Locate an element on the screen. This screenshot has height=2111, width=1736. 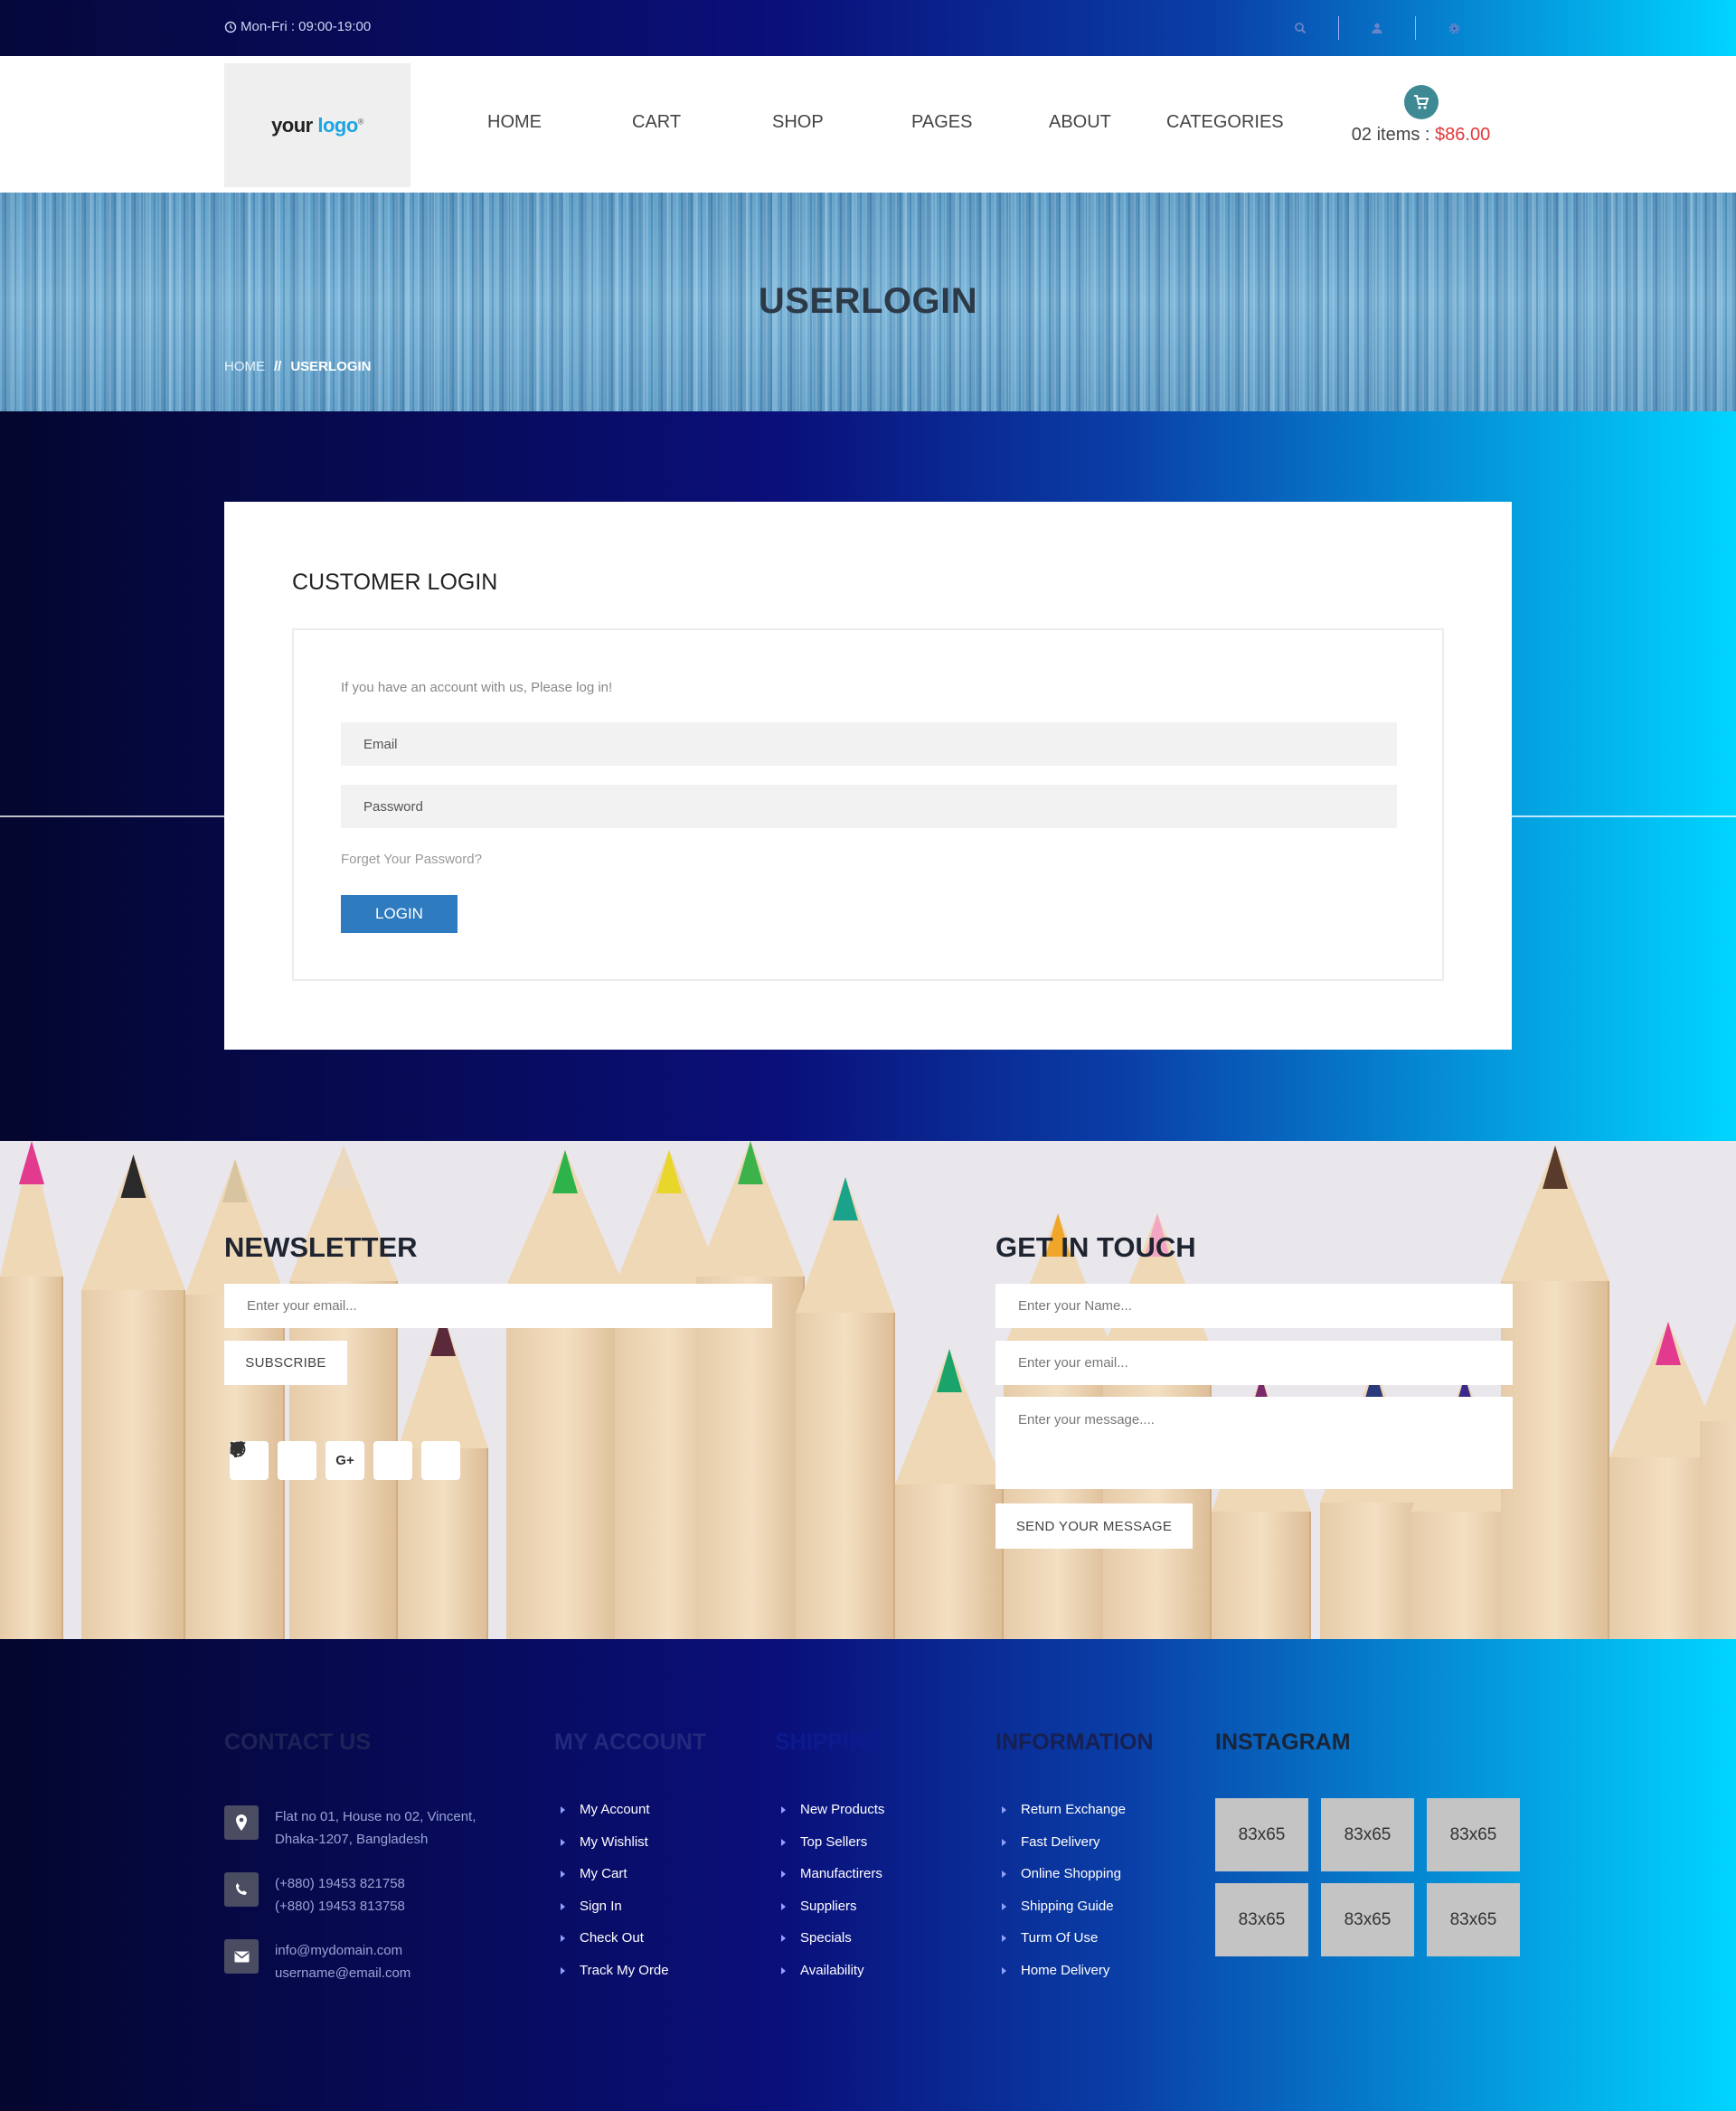
footer-link: New Products is located at coordinates (833, 1818).